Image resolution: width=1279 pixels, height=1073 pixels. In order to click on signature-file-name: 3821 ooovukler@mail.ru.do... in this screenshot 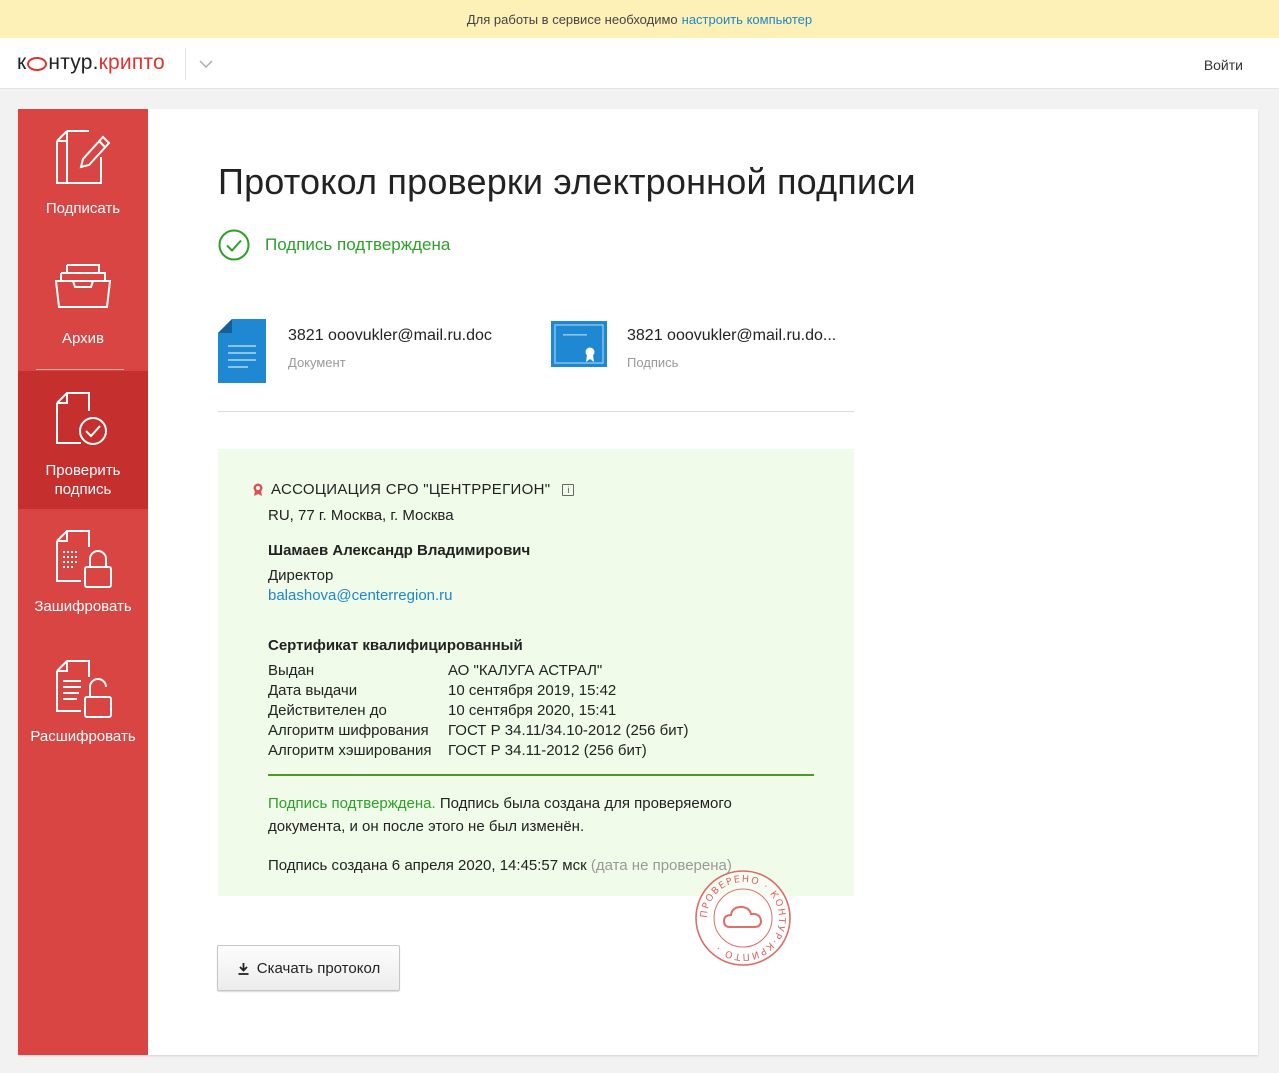, I will do `click(732, 335)`.